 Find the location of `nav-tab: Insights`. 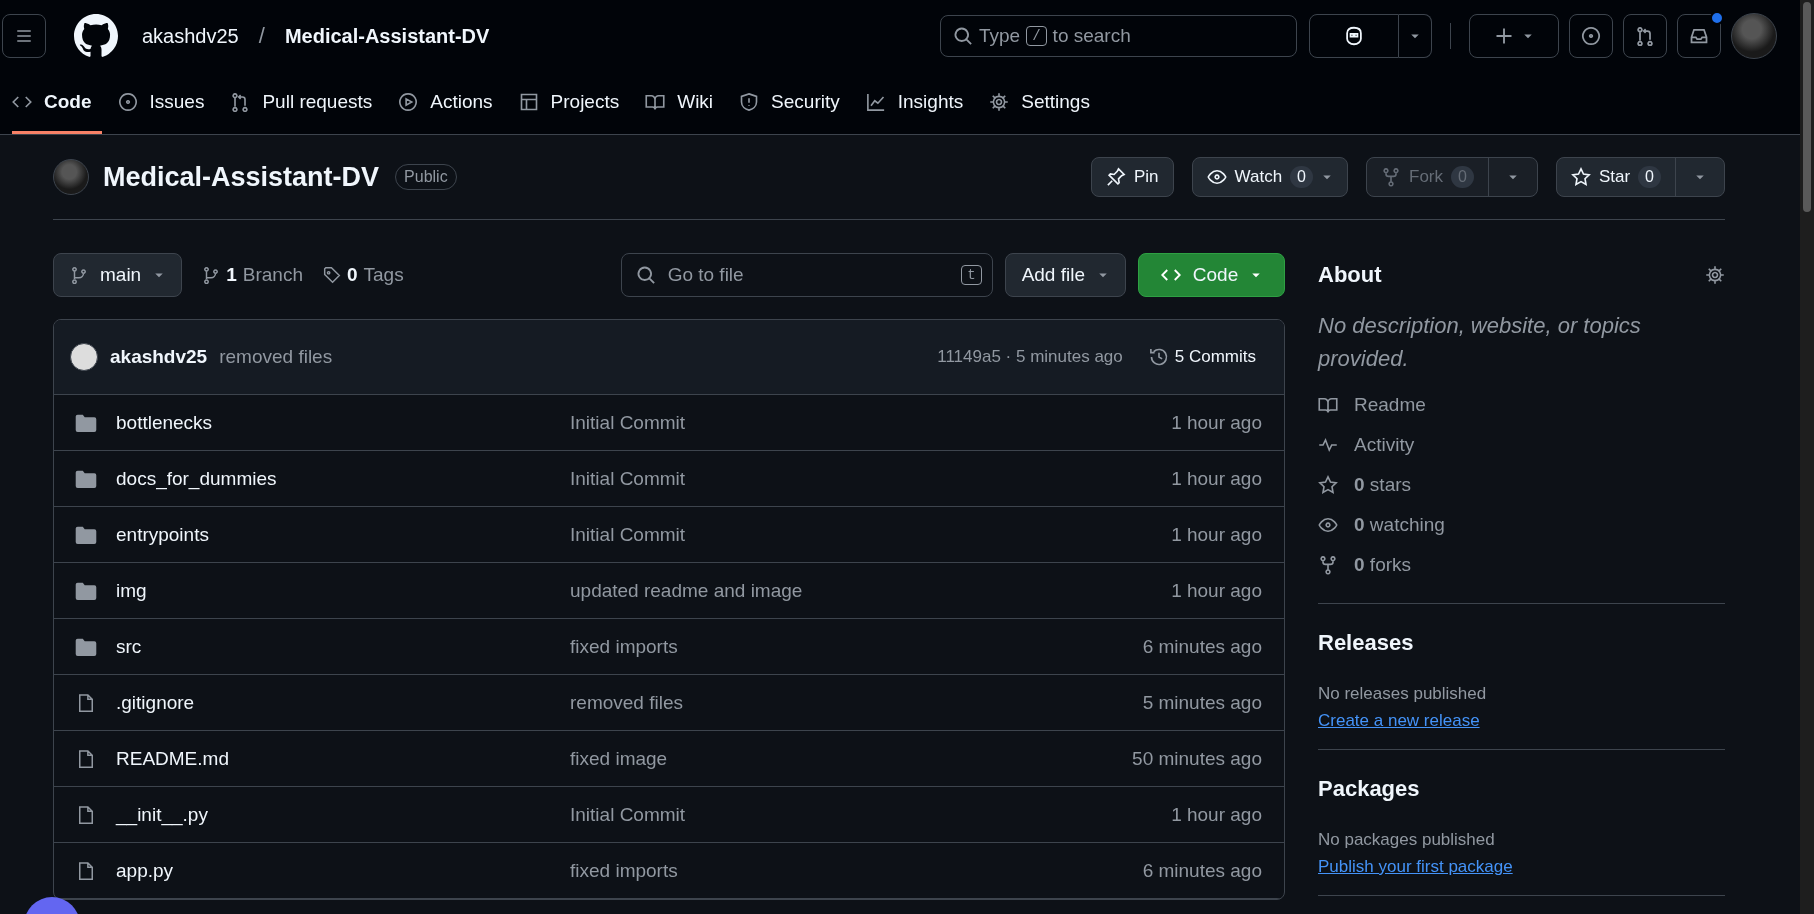

nav-tab: Insights is located at coordinates (919, 103).